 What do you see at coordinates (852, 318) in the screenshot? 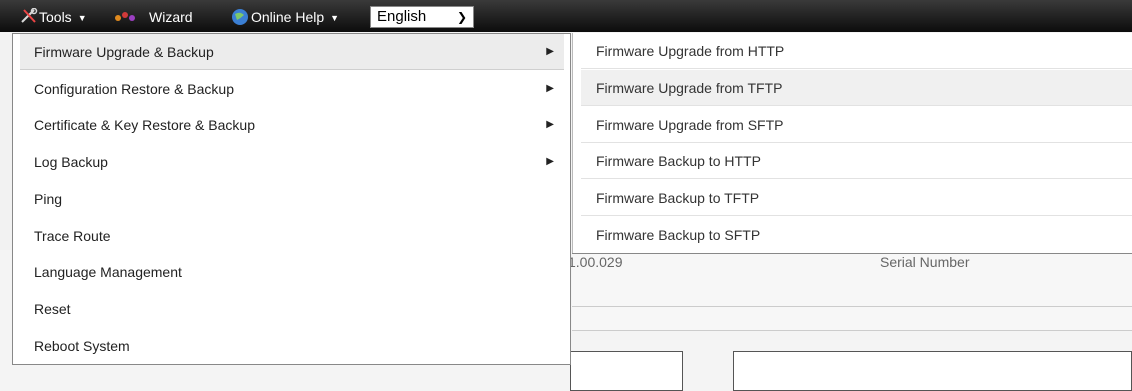
I see `info-row` at bounding box center [852, 318].